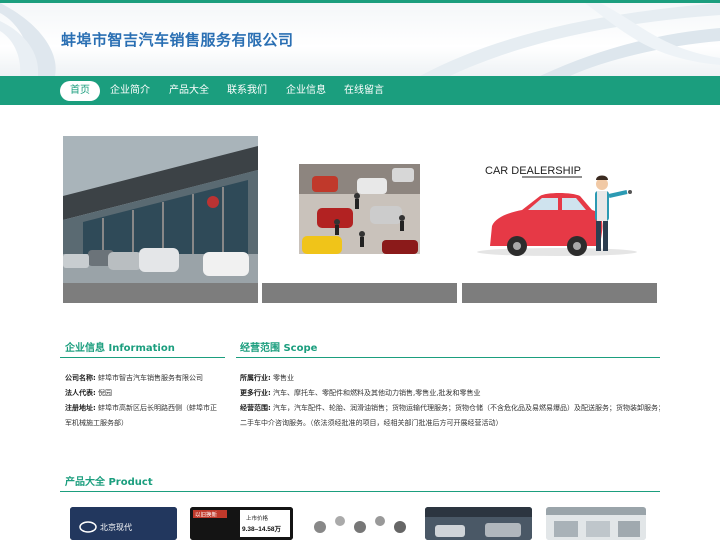 This screenshot has width=720, height=540. I want to click on promo-thumb-graphic: 以旧换新 上市价格 9.38–14.58万, so click(241, 523).